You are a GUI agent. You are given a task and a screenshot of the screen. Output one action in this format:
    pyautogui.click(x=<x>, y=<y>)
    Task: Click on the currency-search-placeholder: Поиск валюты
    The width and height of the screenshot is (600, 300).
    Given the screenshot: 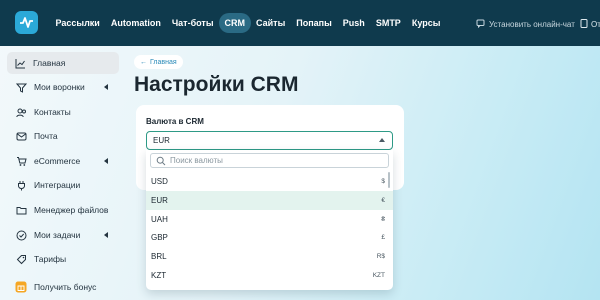 What is the action you would take?
    pyautogui.click(x=196, y=160)
    